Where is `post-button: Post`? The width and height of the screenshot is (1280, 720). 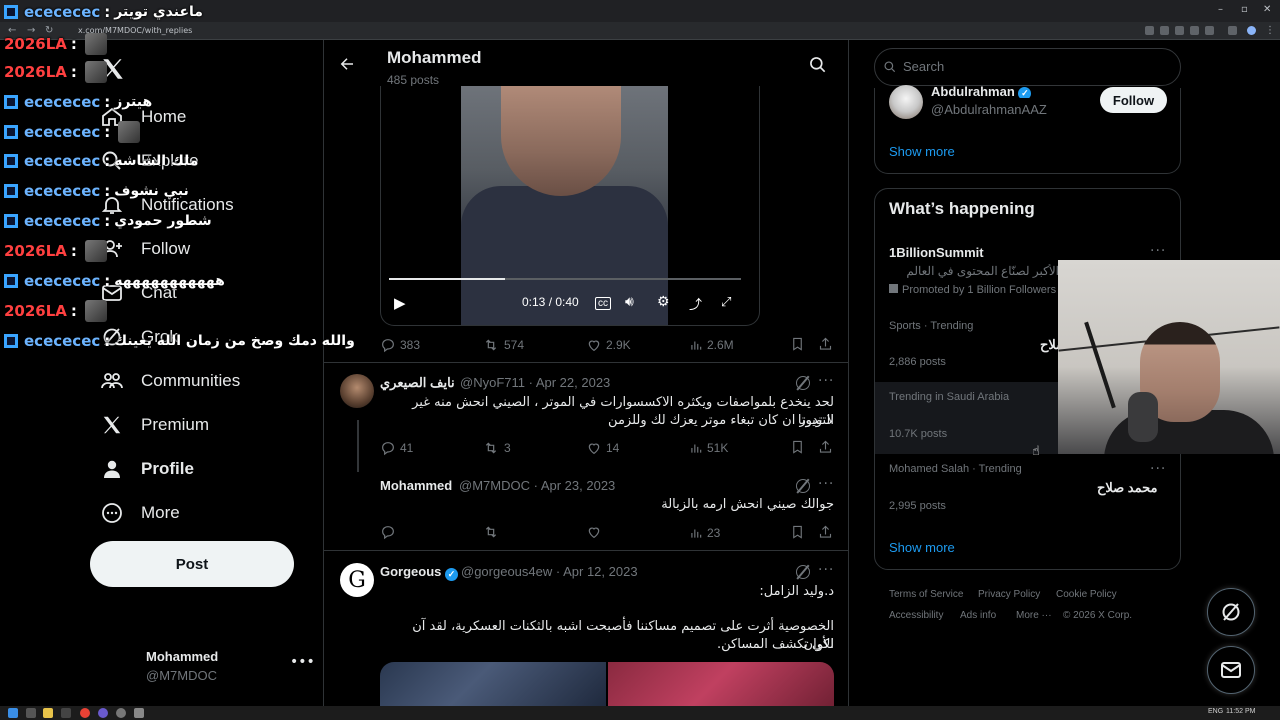 post-button: Post is located at coordinates (192, 564).